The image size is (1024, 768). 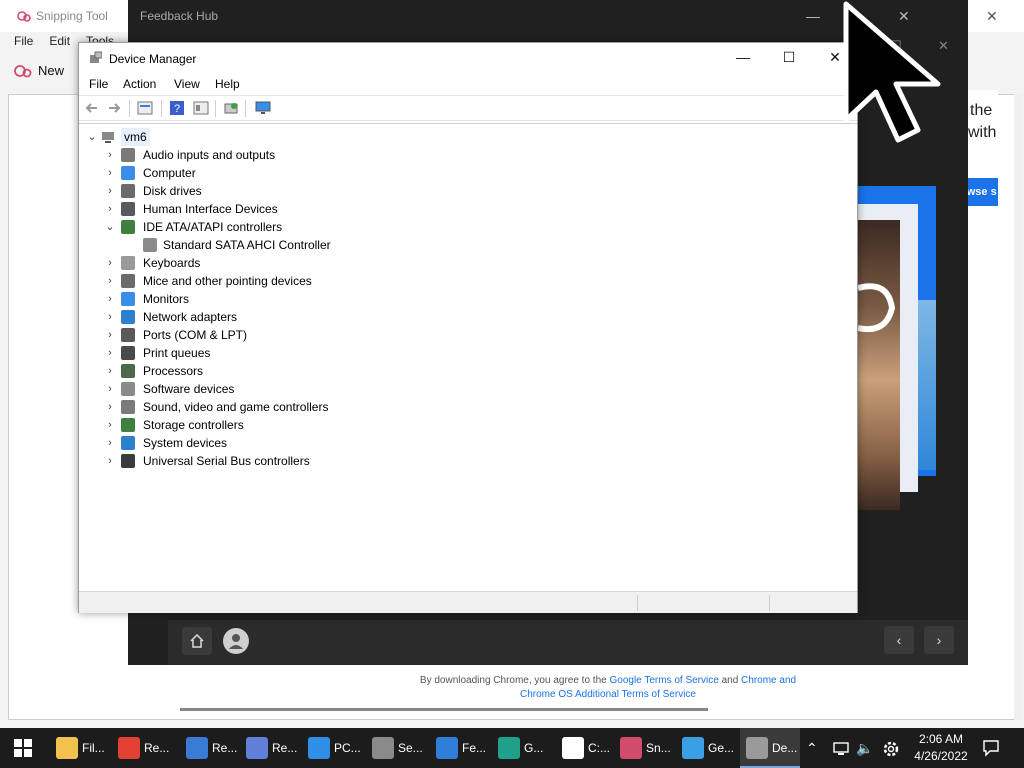 I want to click on previous-button: ‹, so click(x=899, y=640).